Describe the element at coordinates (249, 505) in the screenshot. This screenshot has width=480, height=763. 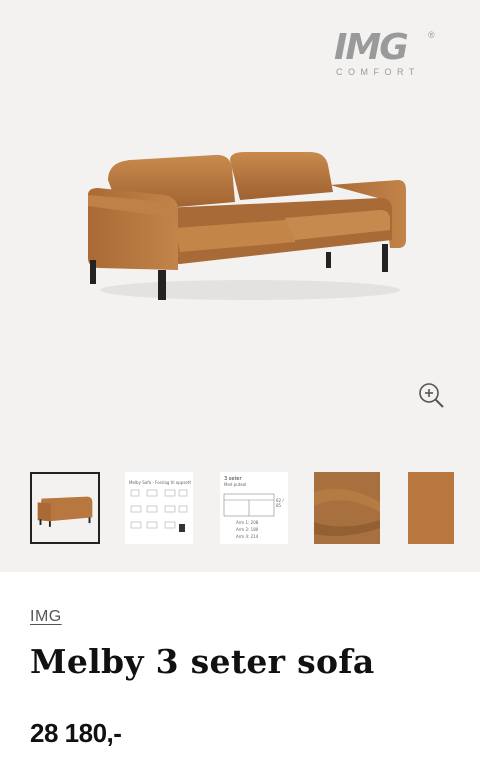
I see `size-drawing-sketch` at that location.